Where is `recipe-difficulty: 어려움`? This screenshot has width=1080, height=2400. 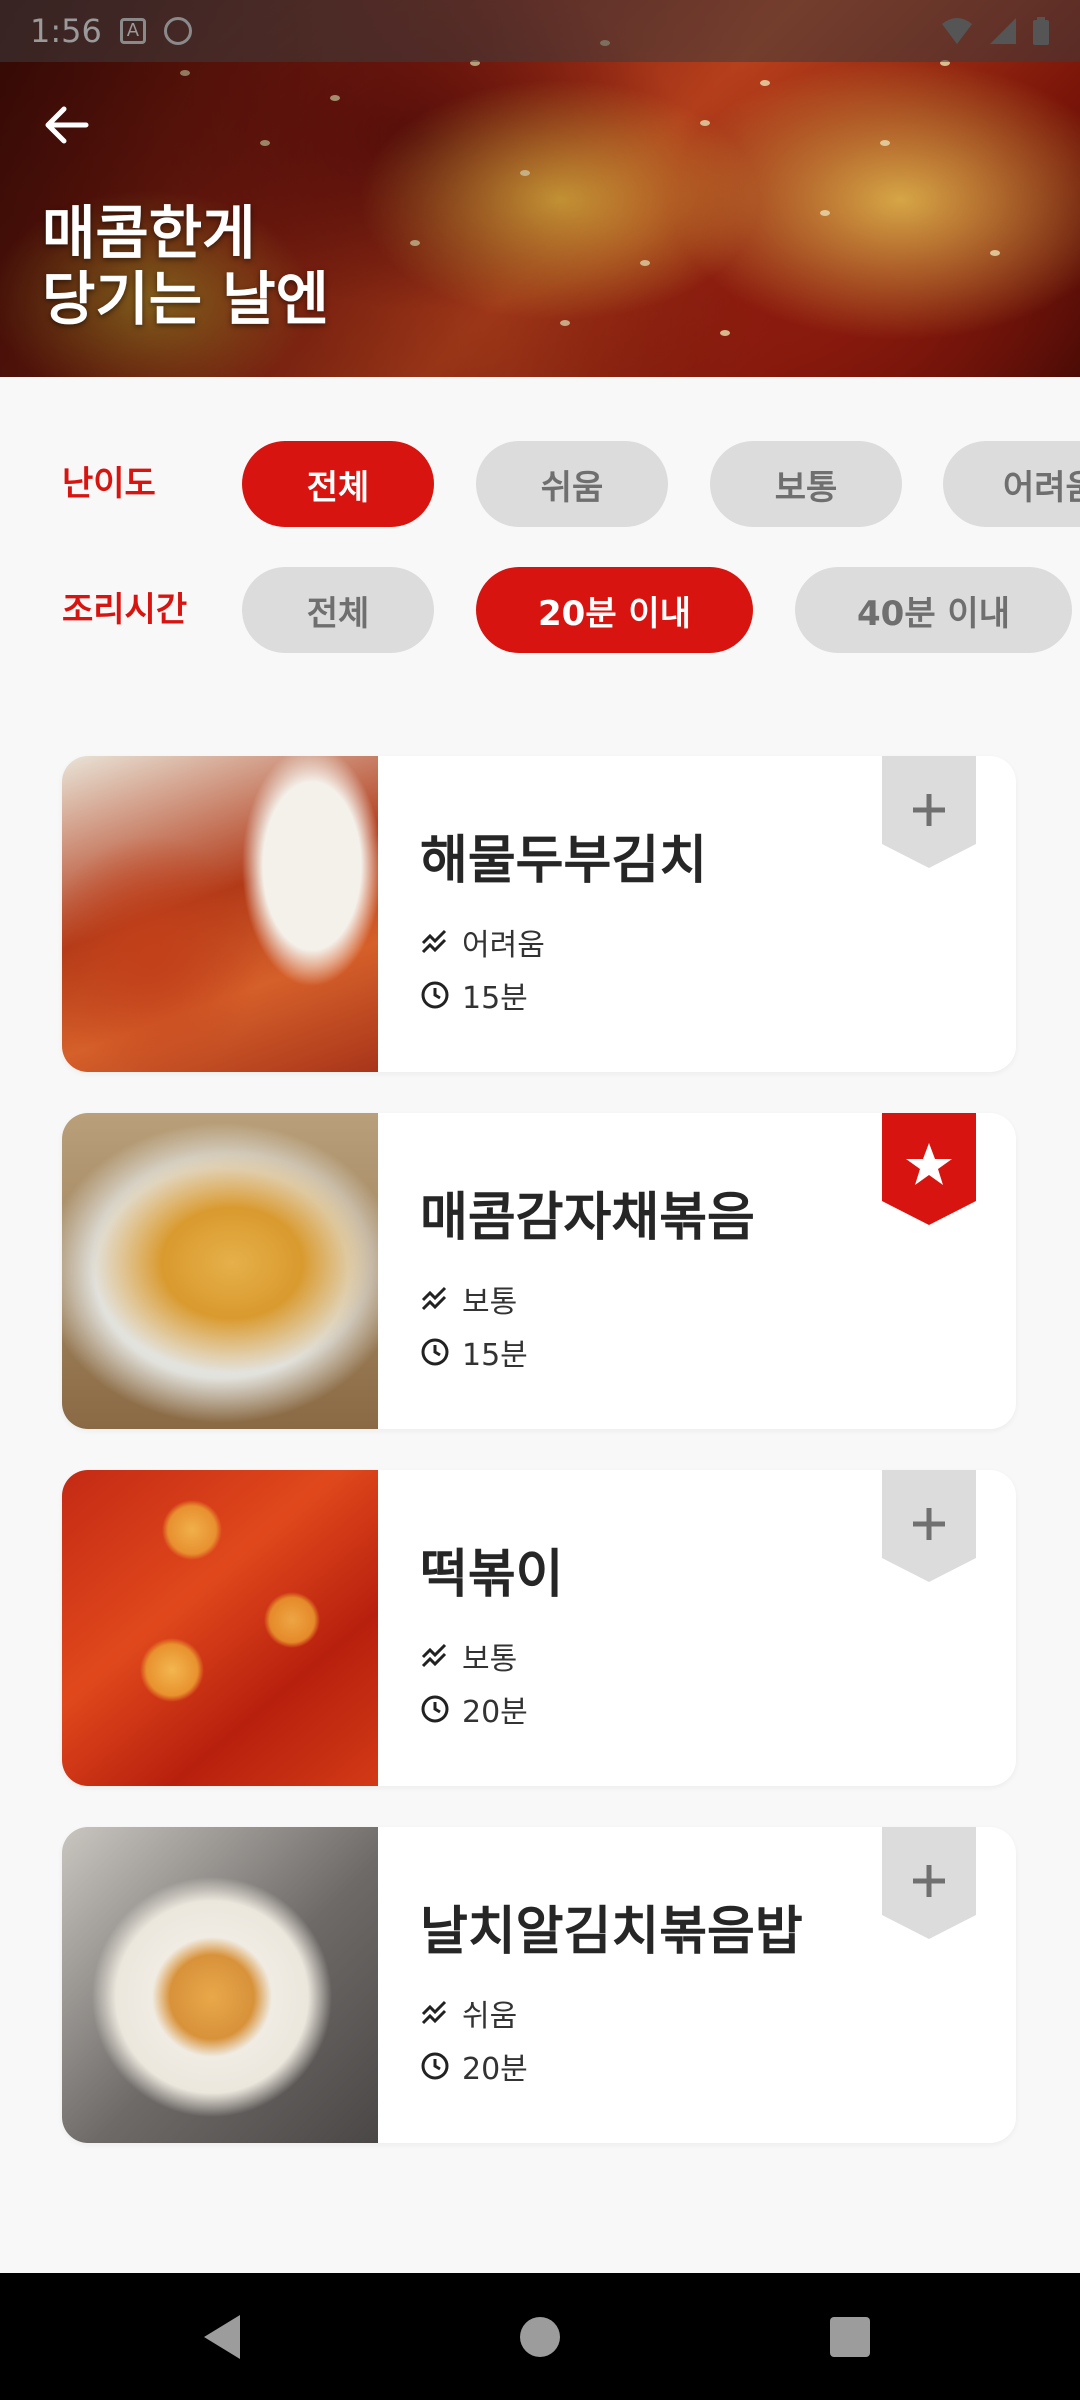
recipe-difficulty: 어려움 is located at coordinates (482, 942).